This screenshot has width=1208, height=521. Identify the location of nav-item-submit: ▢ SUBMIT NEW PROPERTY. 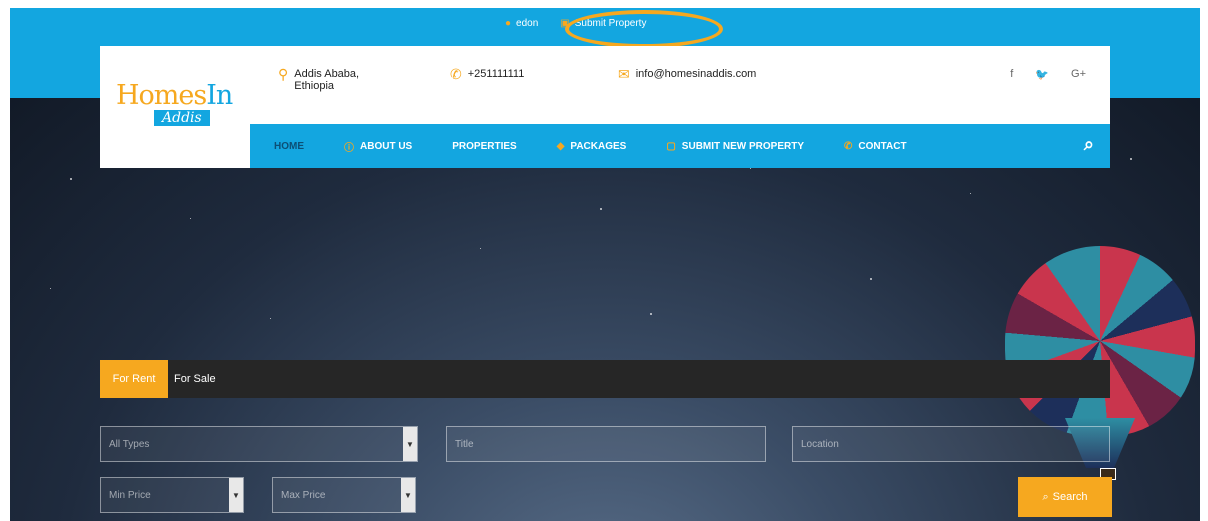
(735, 146).